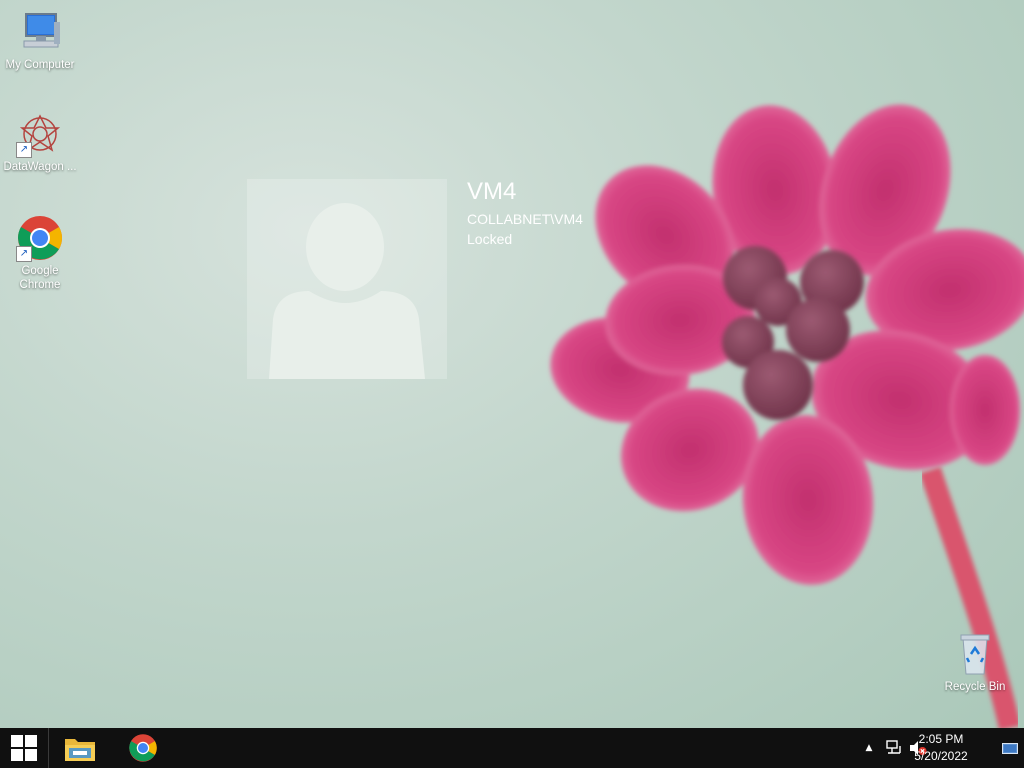  I want to click on network-icon, so click(894, 748).